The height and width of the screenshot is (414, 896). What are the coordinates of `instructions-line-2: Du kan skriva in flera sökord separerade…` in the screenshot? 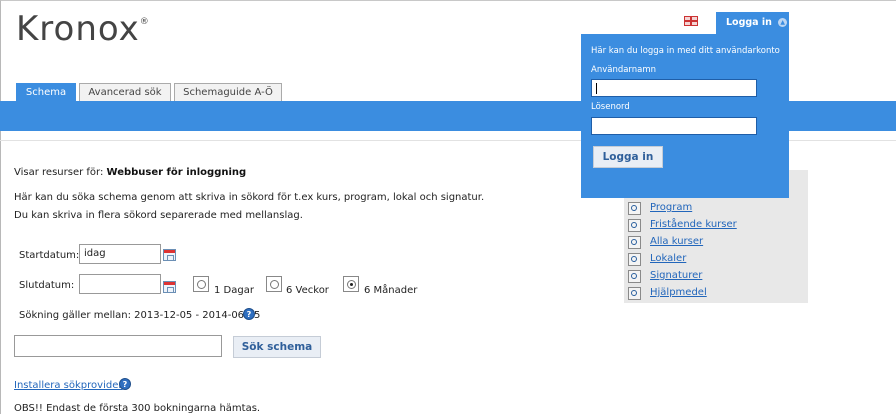 It's located at (158, 215).